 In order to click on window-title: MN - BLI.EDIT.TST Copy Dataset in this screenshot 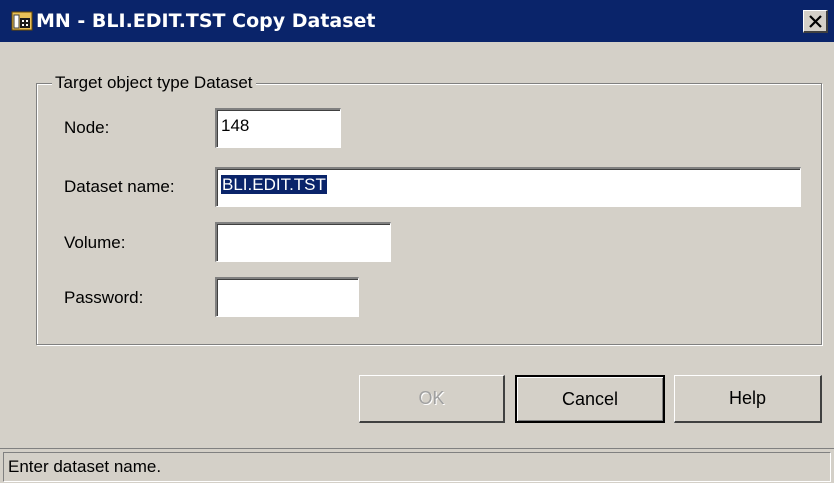, I will do `click(206, 21)`.